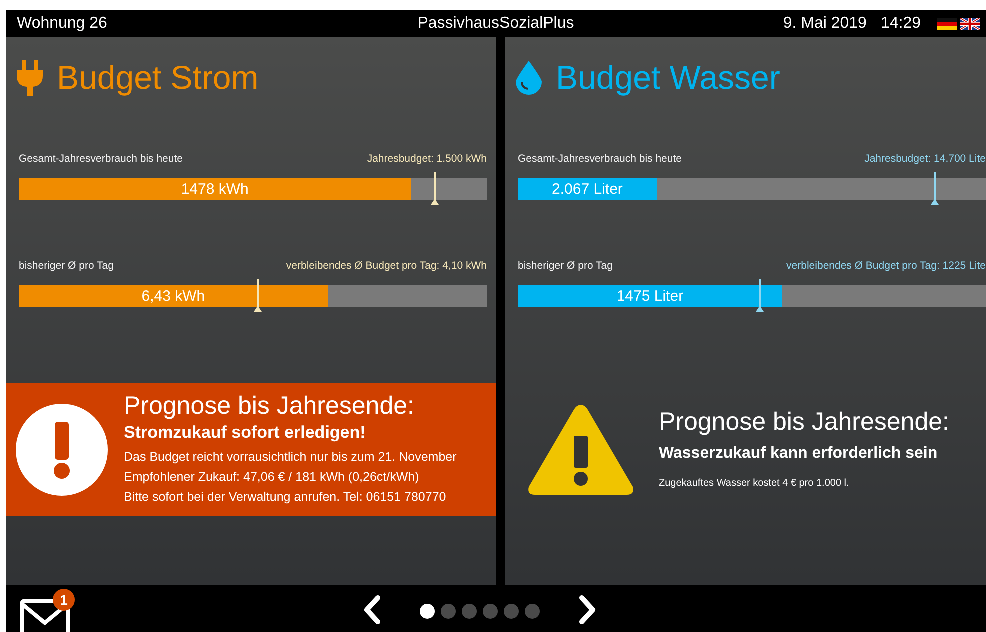 The height and width of the screenshot is (632, 986). What do you see at coordinates (386, 266) in the screenshot?
I see `budget-label: verbleibendes Ø Budget pro Tag: 4,10 kWh` at bounding box center [386, 266].